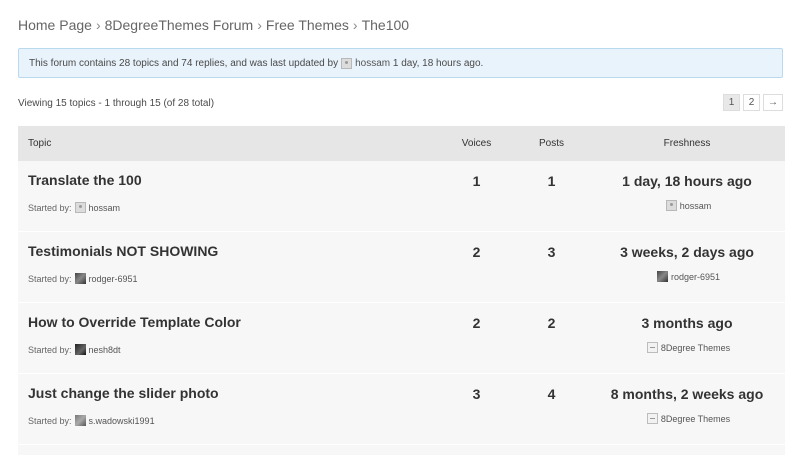 Image resolution: width=800 pixels, height=456 pixels. I want to click on breadcrumb-home-link: Home Page, so click(55, 25).